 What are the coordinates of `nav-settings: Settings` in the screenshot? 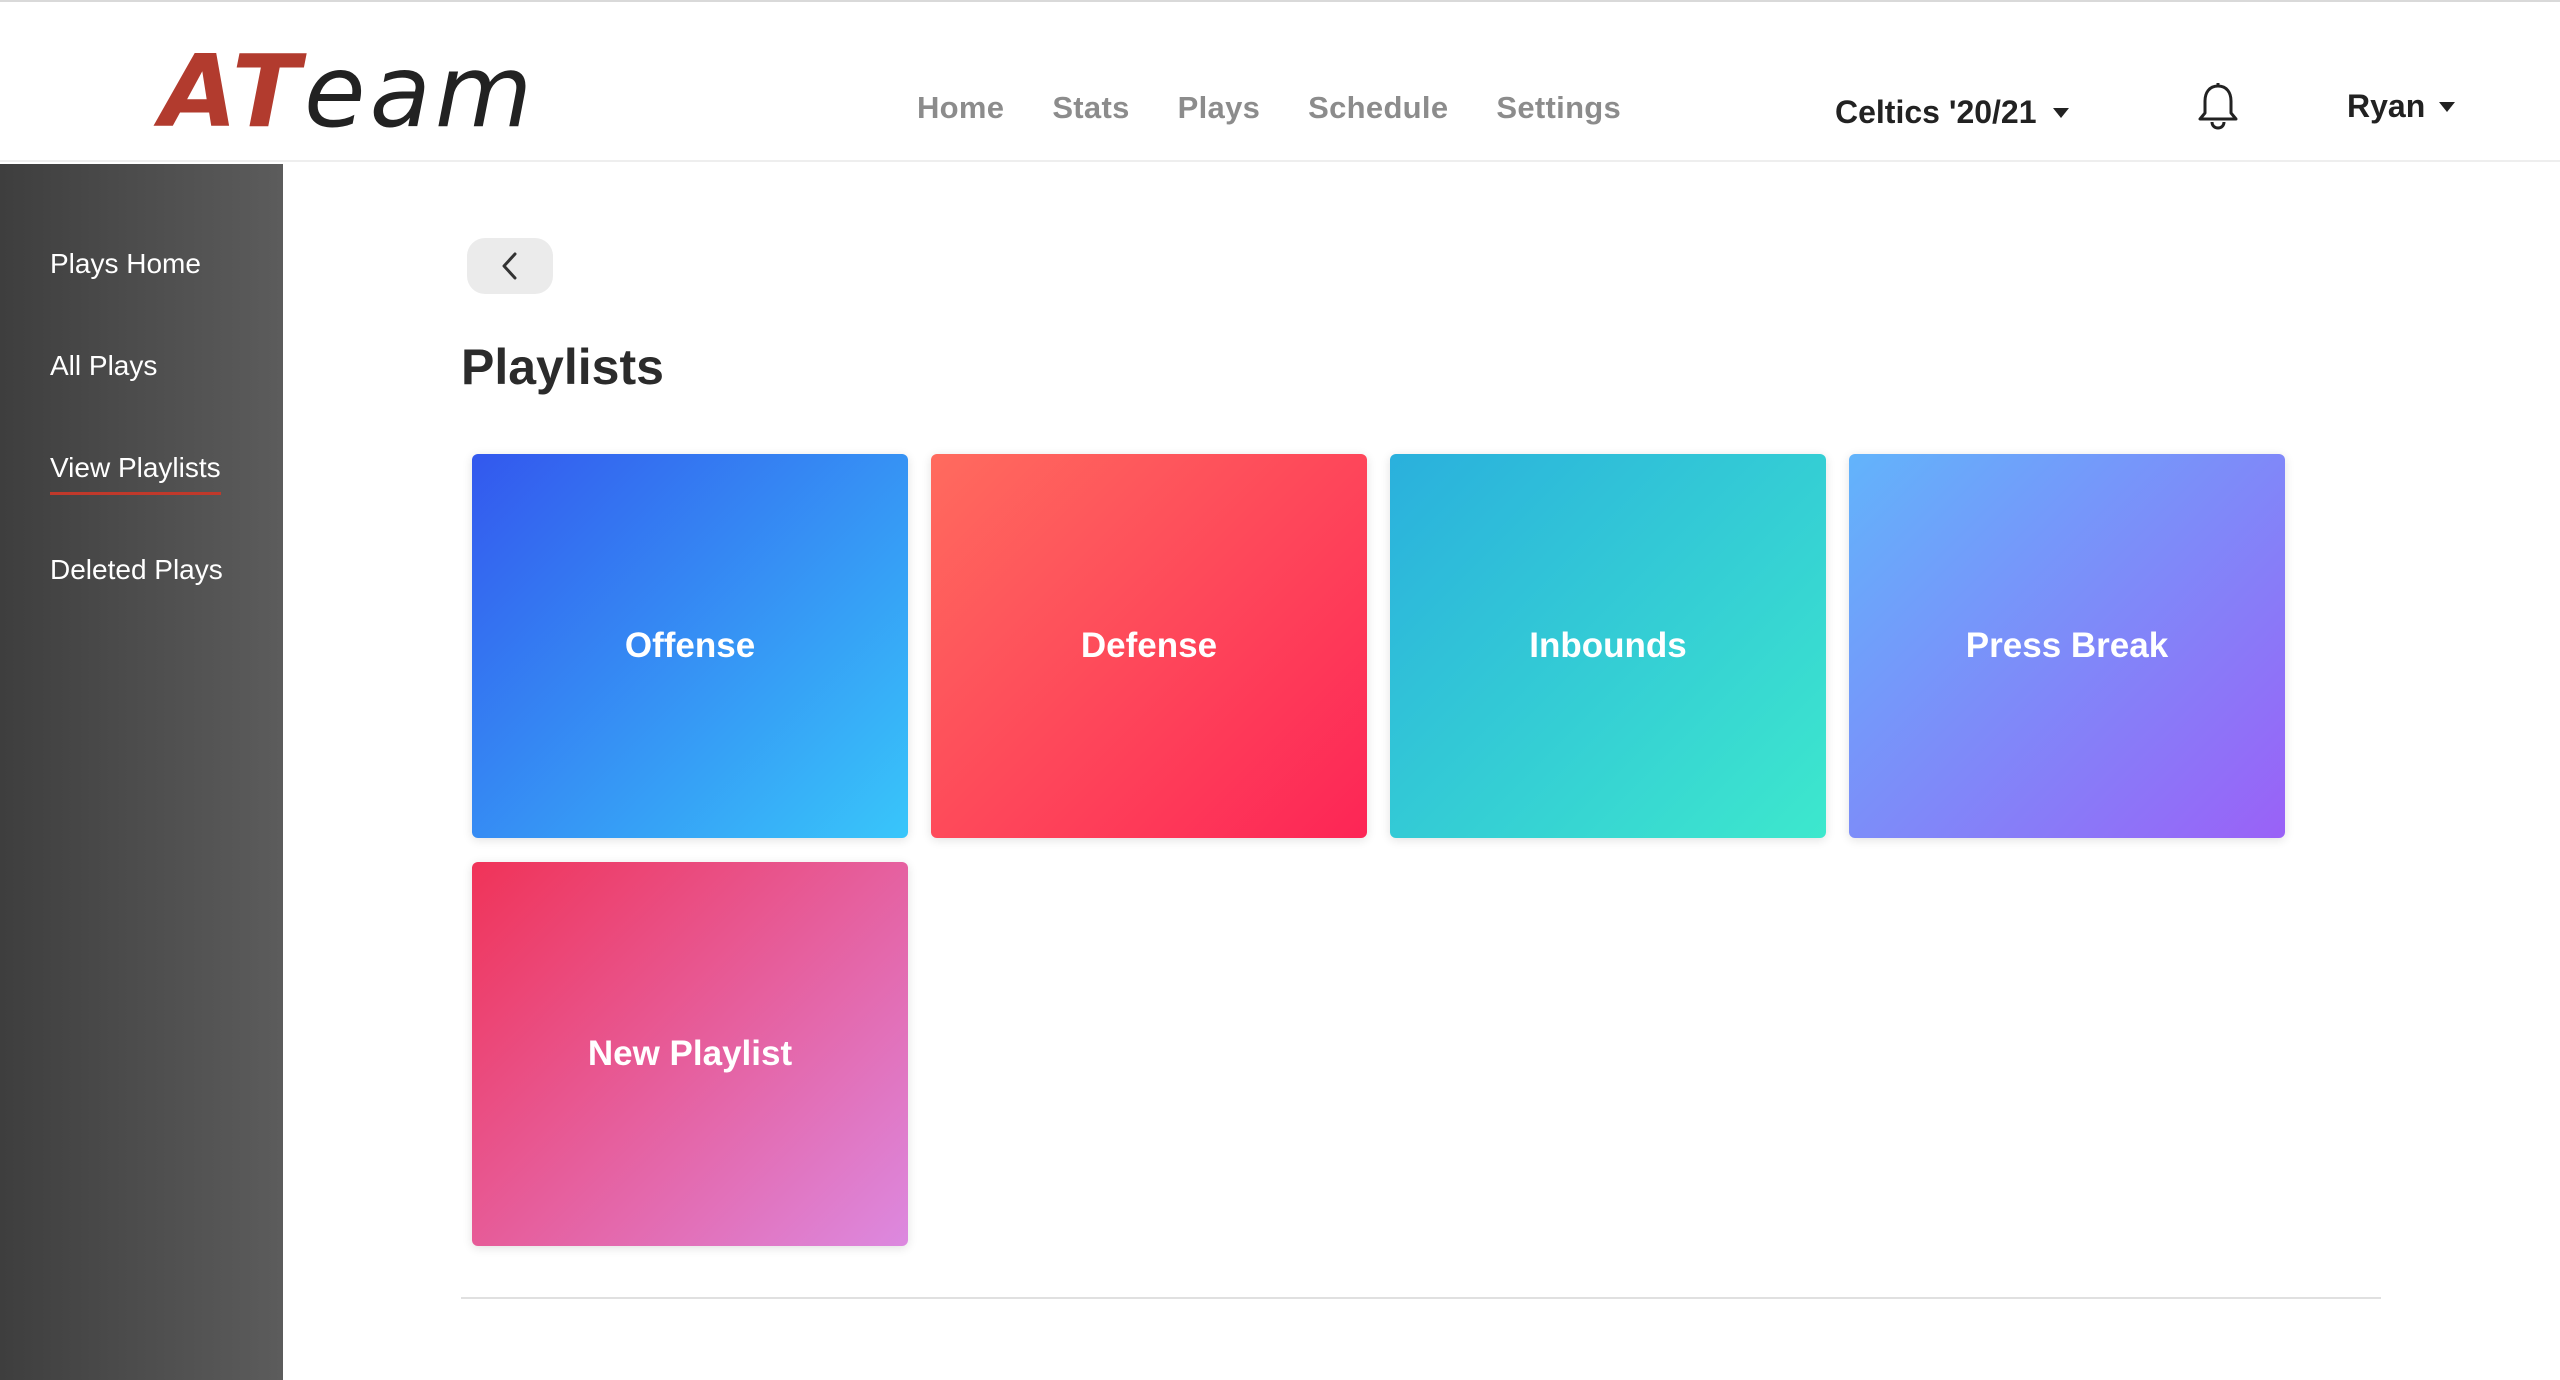 It's located at (1558, 108).